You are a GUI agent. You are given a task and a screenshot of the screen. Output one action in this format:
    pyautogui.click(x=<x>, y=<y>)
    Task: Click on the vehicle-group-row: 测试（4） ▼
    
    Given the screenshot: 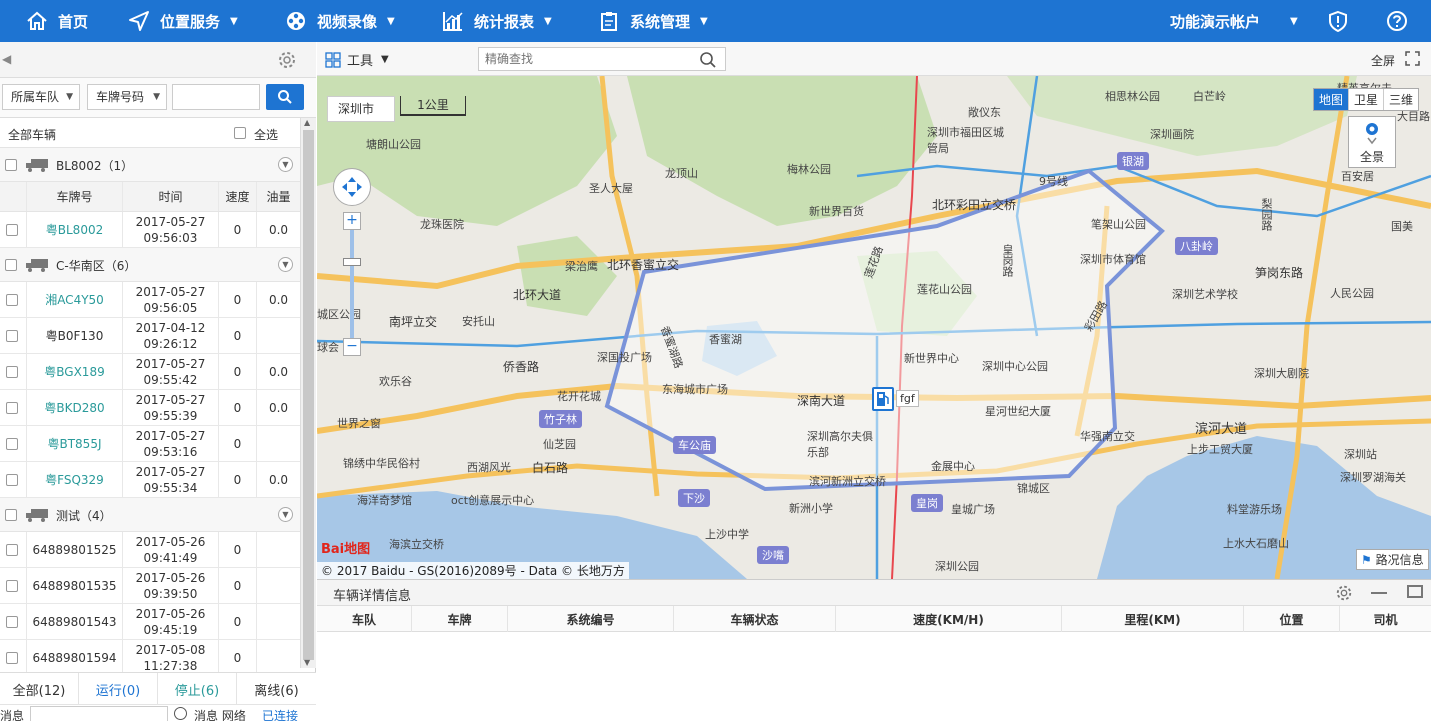 What is the action you would take?
    pyautogui.click(x=150, y=515)
    